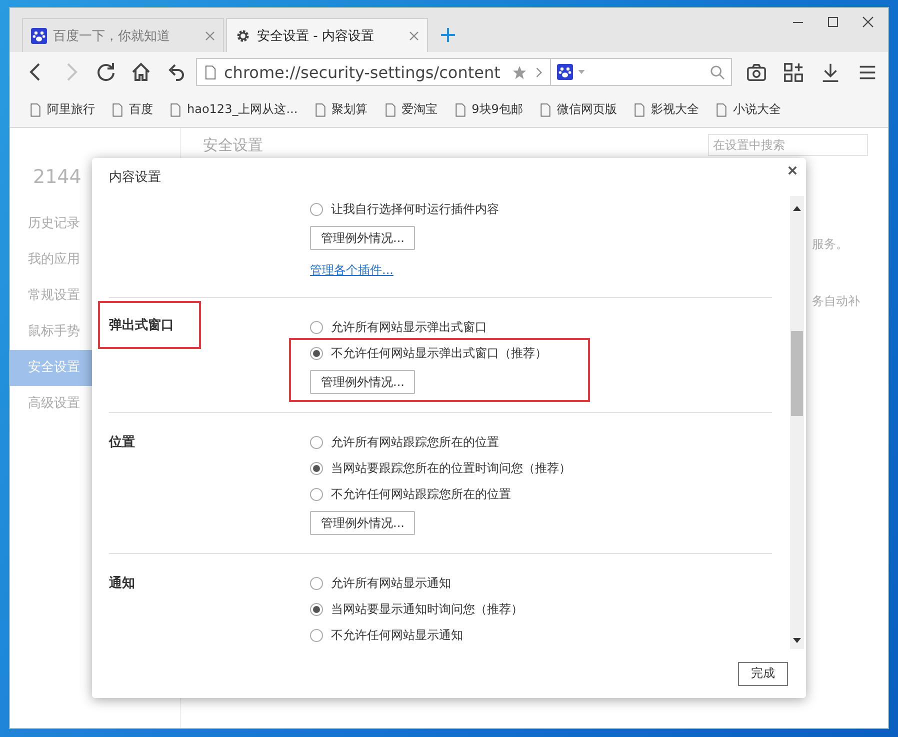 The image size is (898, 737). Describe the element at coordinates (141, 72) in the screenshot. I see `home-icon` at that location.